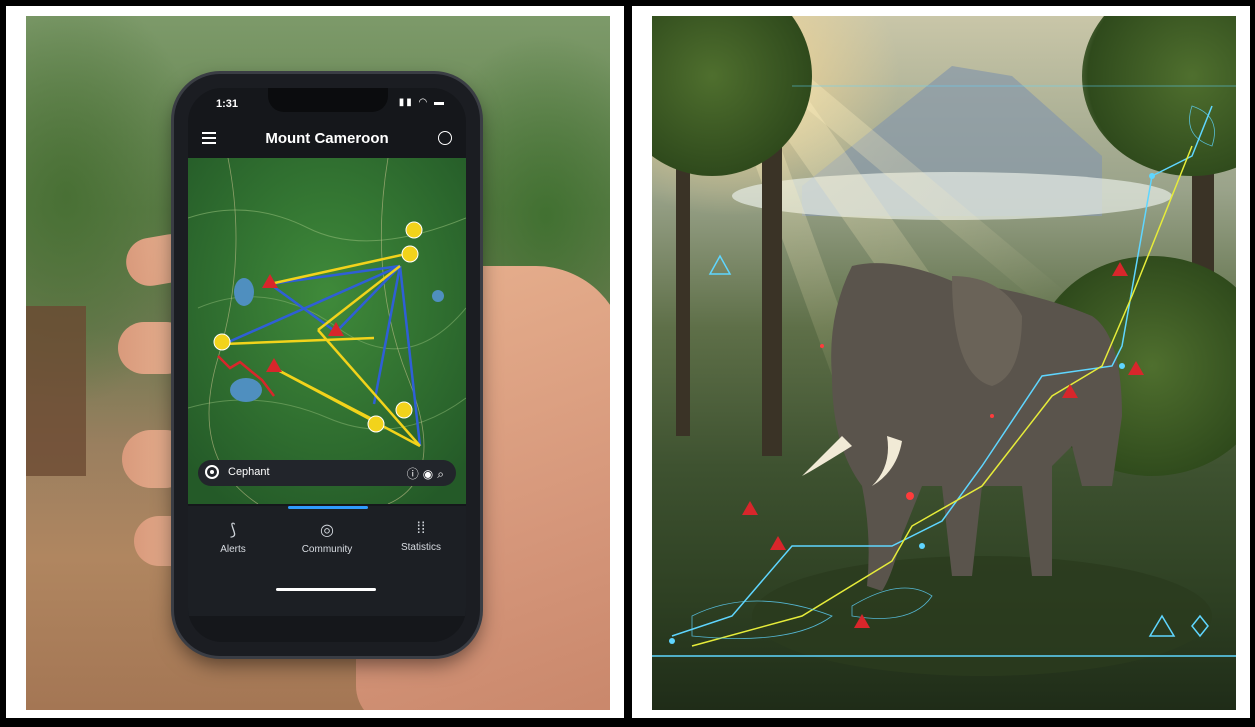 The height and width of the screenshot is (727, 1255). Describe the element at coordinates (445, 138) in the screenshot. I see `location-pin-icon` at that location.